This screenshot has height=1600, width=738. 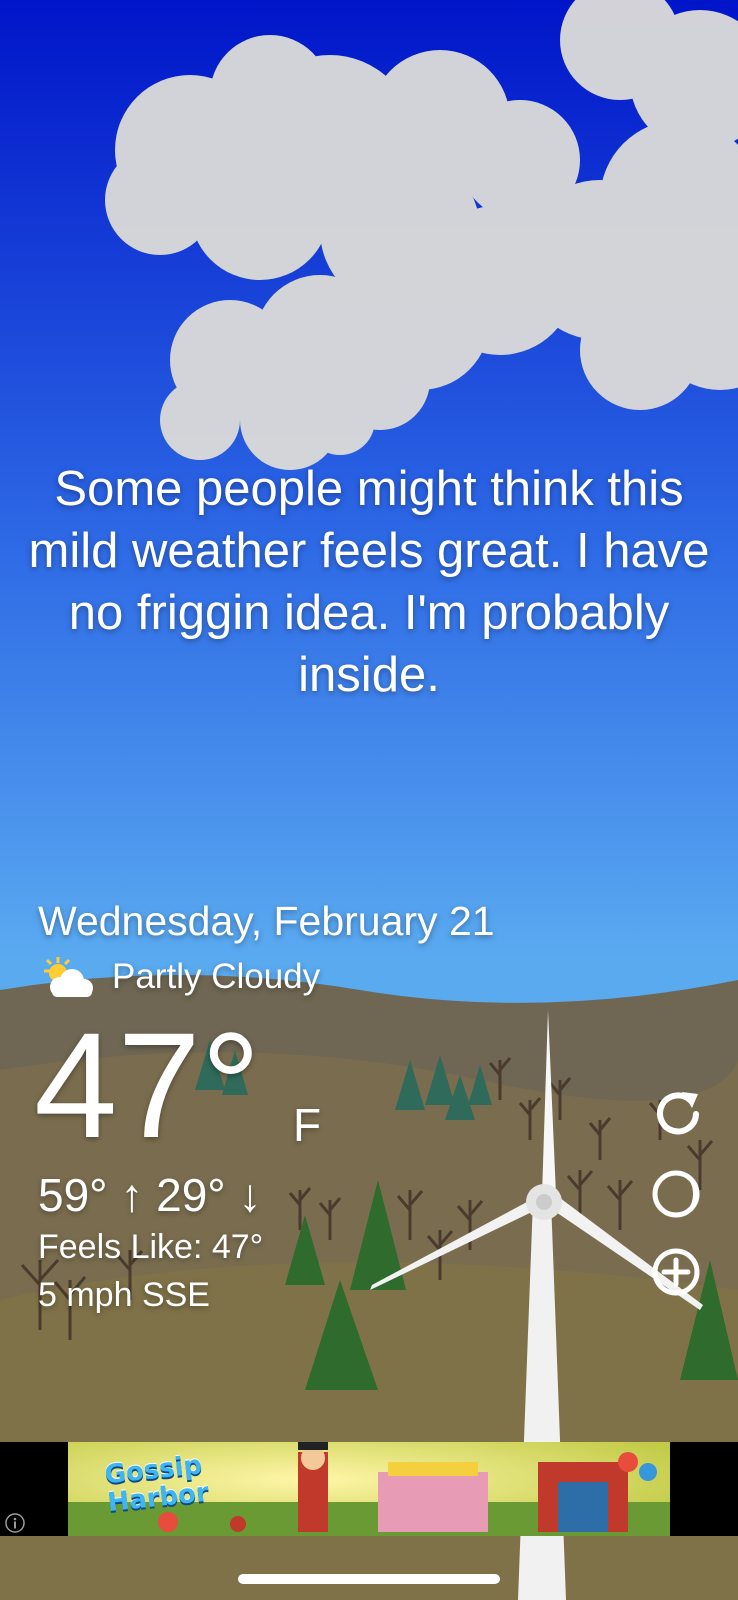 What do you see at coordinates (307, 1125) in the screenshot?
I see `temperature-unit: F` at bounding box center [307, 1125].